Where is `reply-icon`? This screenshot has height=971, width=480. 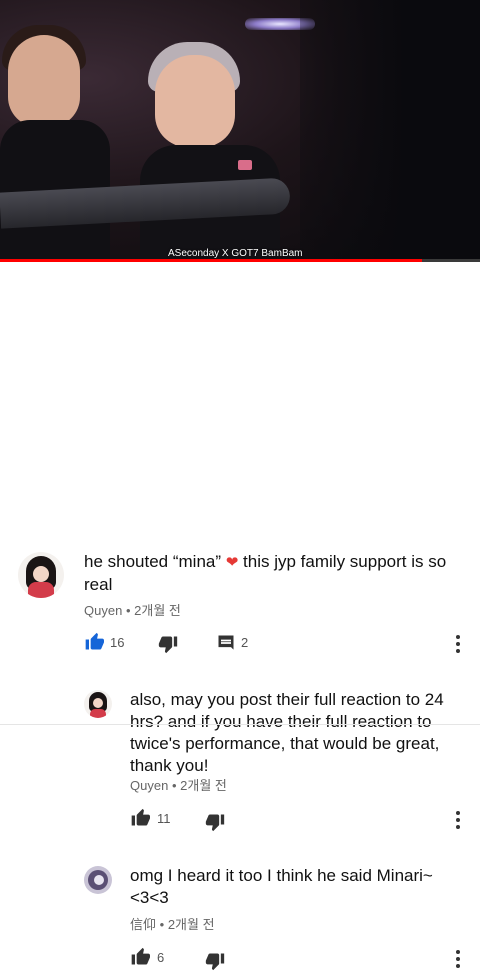
reply-icon is located at coordinates (226, 643).